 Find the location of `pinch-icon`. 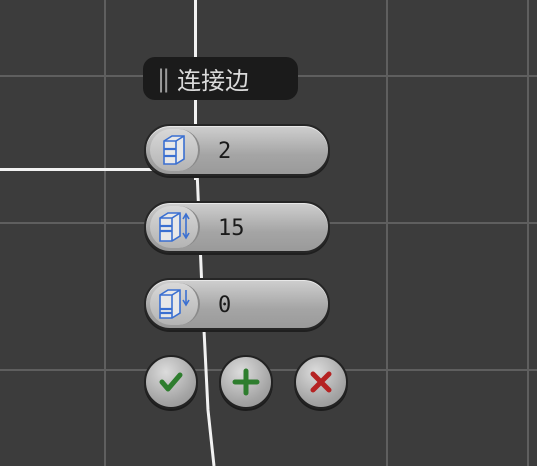

pinch-icon is located at coordinates (174, 227).